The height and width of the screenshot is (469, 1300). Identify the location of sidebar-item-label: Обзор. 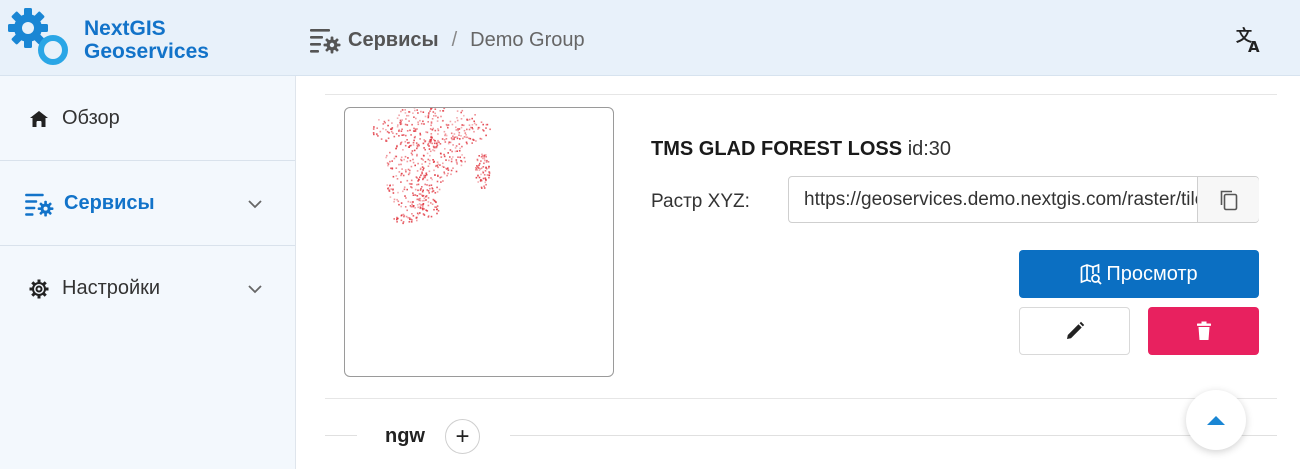
(91, 118).